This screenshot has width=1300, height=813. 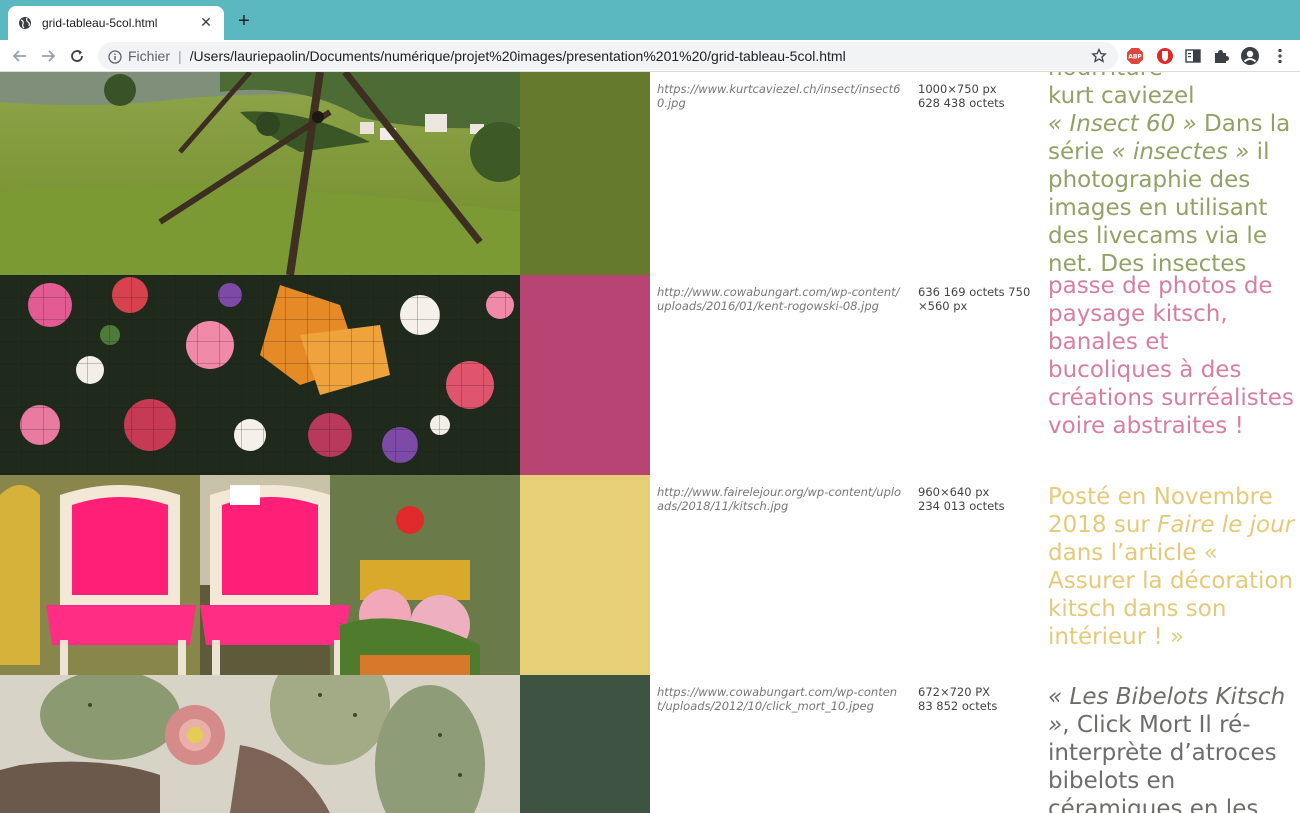 I want to click on puzzle-icon, so click(x=1221, y=56).